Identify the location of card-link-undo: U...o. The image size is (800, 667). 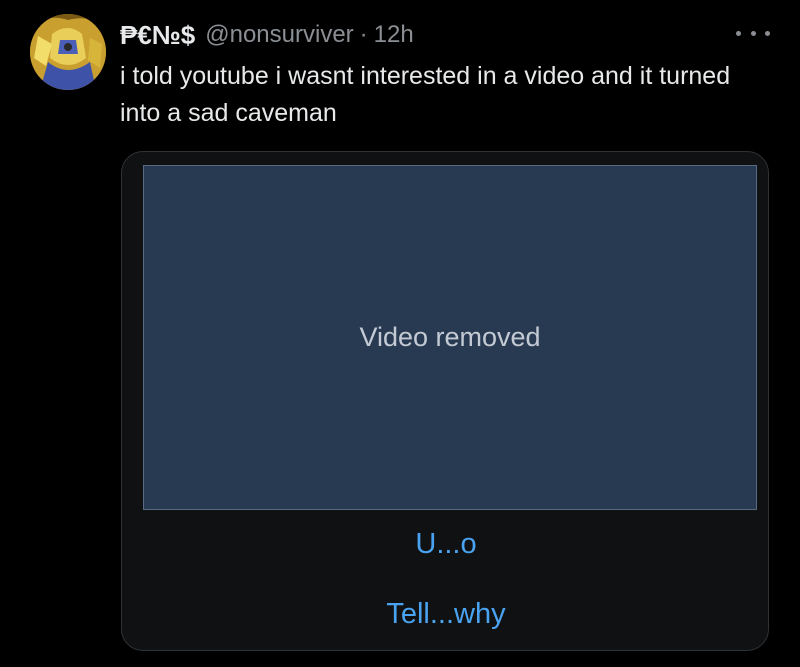
(446, 544).